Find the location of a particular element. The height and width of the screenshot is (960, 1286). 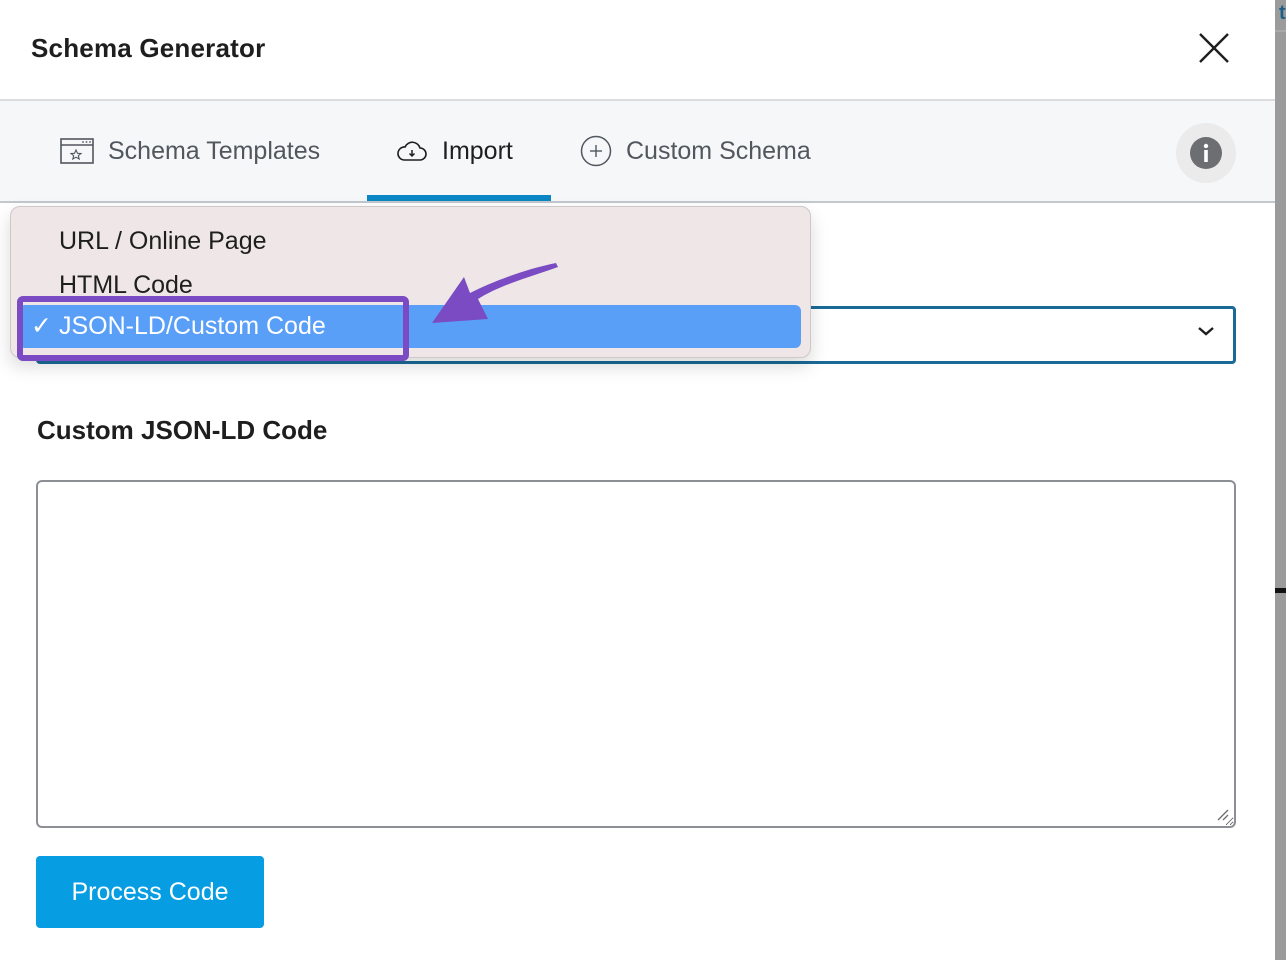

tab-bar: Schema Templates Import Custom Schema is located at coordinates (637, 152).